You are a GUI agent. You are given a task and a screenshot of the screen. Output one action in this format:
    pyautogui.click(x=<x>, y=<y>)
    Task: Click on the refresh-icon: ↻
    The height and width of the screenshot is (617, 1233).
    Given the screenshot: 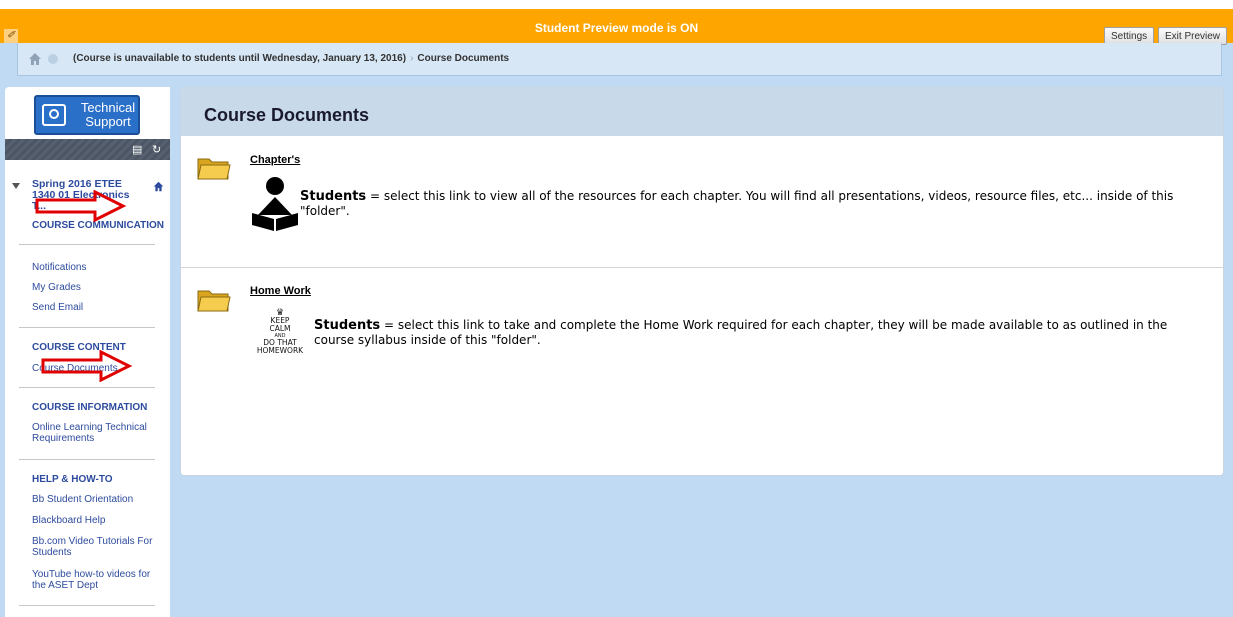 What is the action you would take?
    pyautogui.click(x=156, y=149)
    